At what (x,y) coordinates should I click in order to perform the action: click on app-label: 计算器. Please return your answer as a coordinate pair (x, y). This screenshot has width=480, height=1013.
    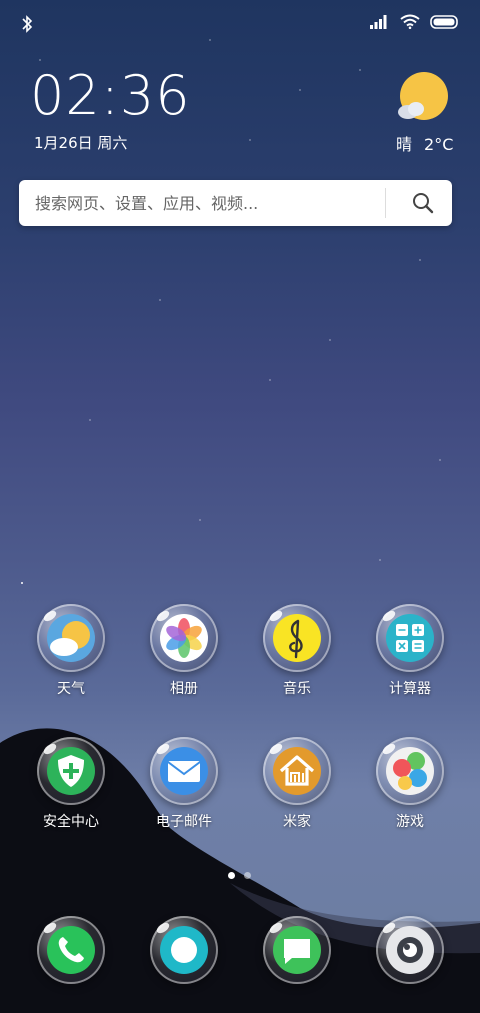
    Looking at the image, I should click on (410, 689).